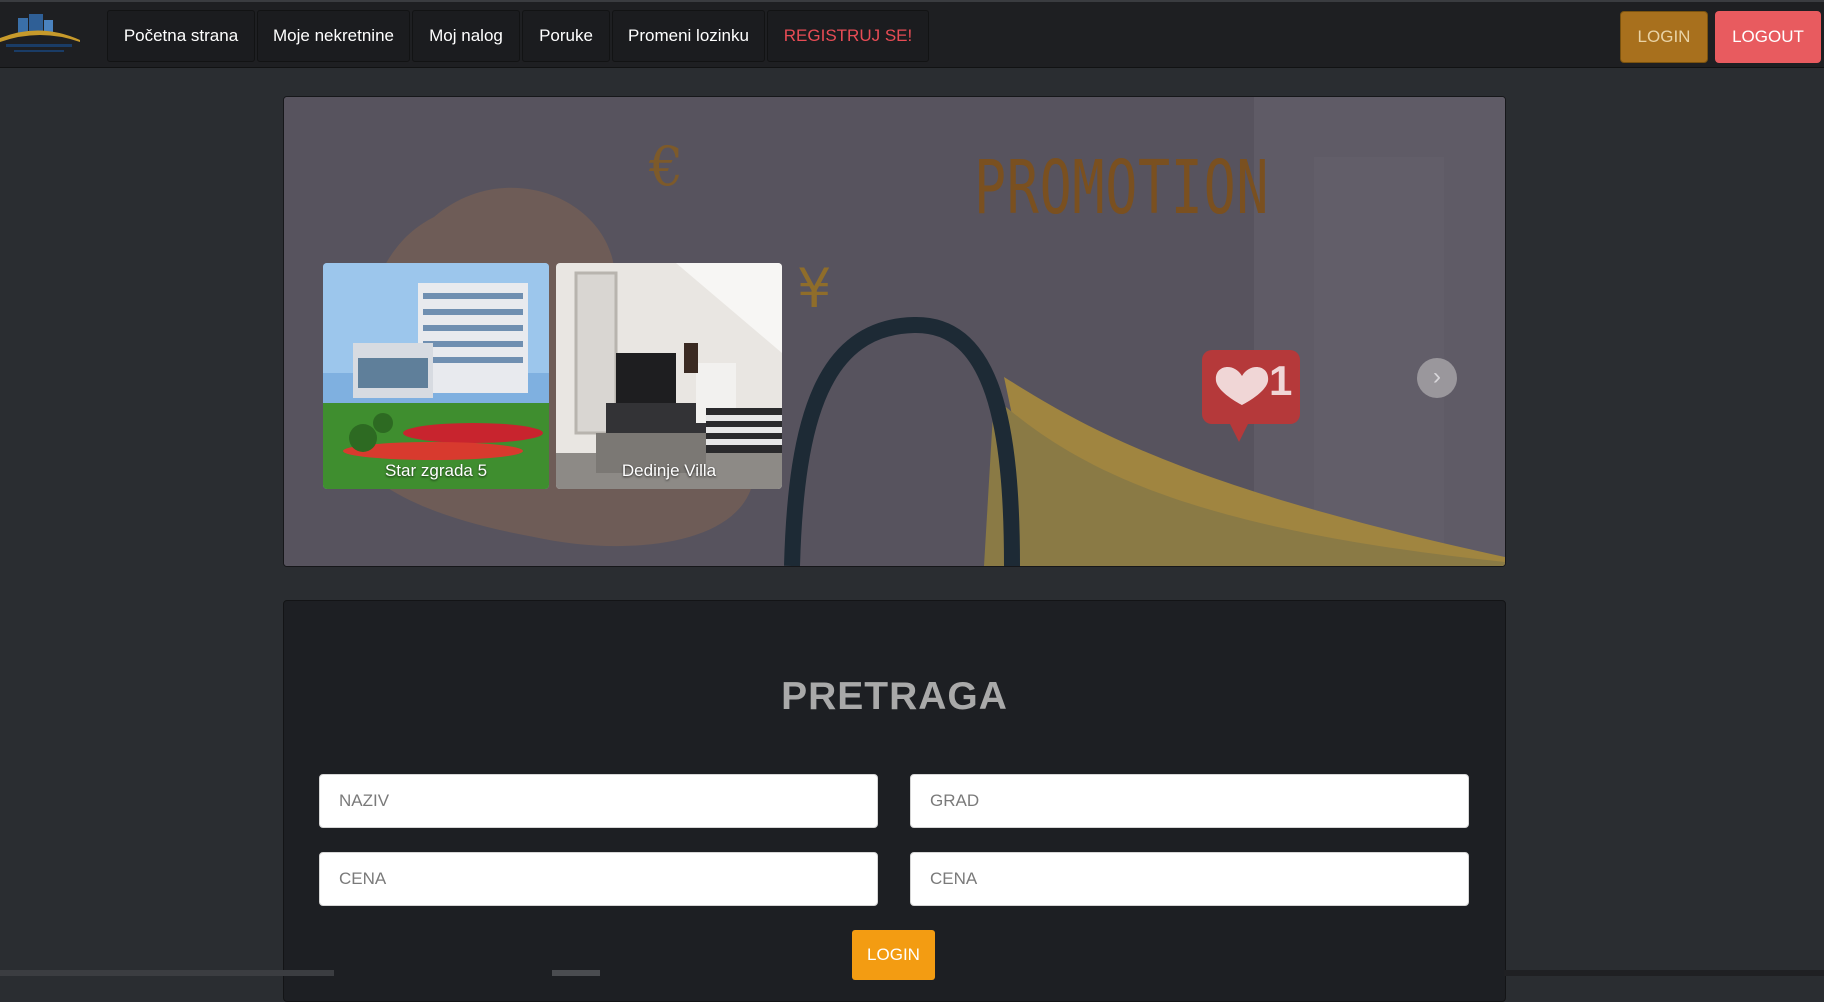 This screenshot has height=1002, width=1824. Describe the element at coordinates (1122, 188) in the screenshot. I see `promotion-banner-text: PROMOTION` at that location.